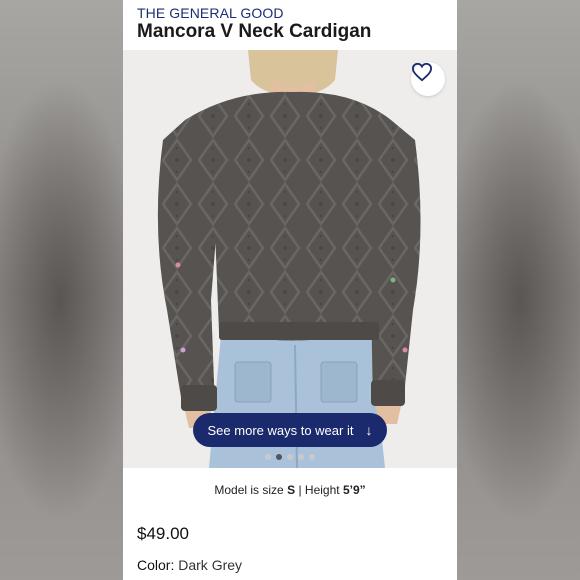  What do you see at coordinates (210, 13) in the screenshot?
I see `brand-name: THE GENERAL GOOD` at bounding box center [210, 13].